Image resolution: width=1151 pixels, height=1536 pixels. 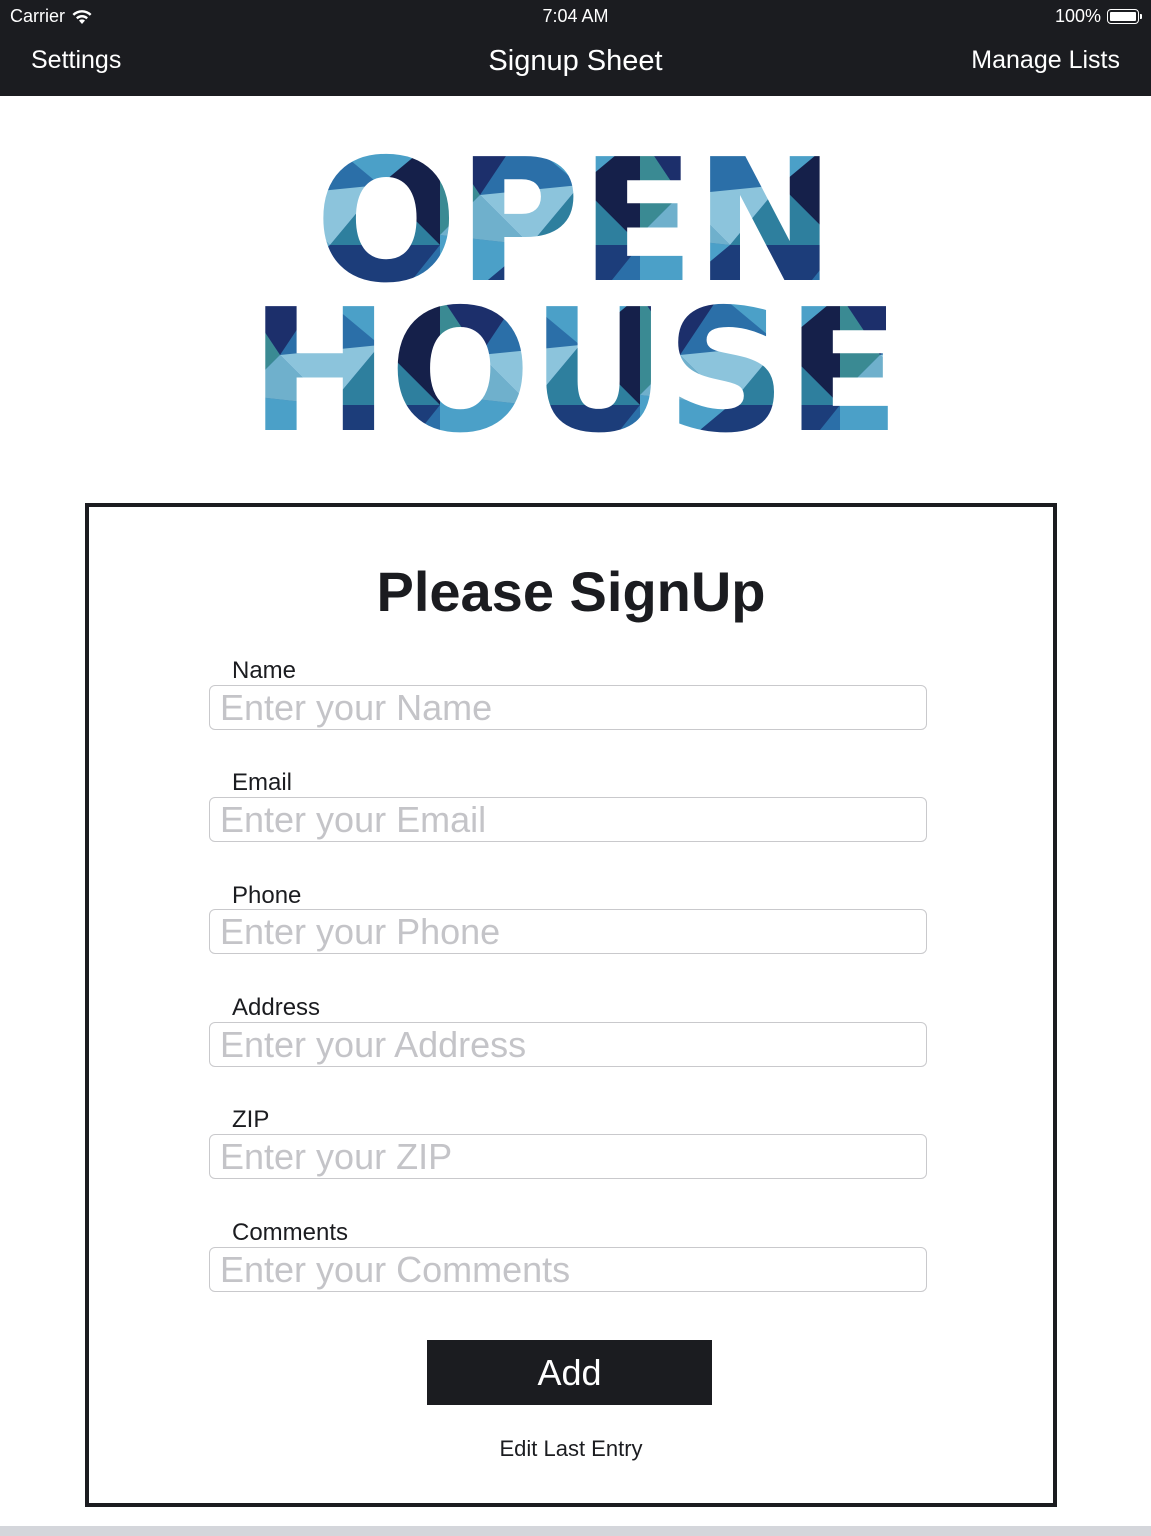 I want to click on zip-input, so click(x=568, y=1156).